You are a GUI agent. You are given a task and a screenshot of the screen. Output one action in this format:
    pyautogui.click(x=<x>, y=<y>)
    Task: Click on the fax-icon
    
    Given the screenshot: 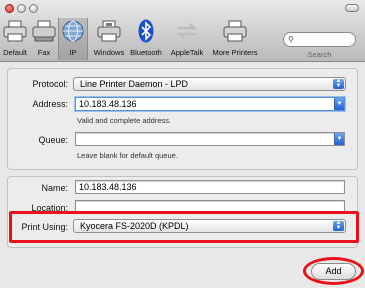 What is the action you would take?
    pyautogui.click(x=44, y=31)
    